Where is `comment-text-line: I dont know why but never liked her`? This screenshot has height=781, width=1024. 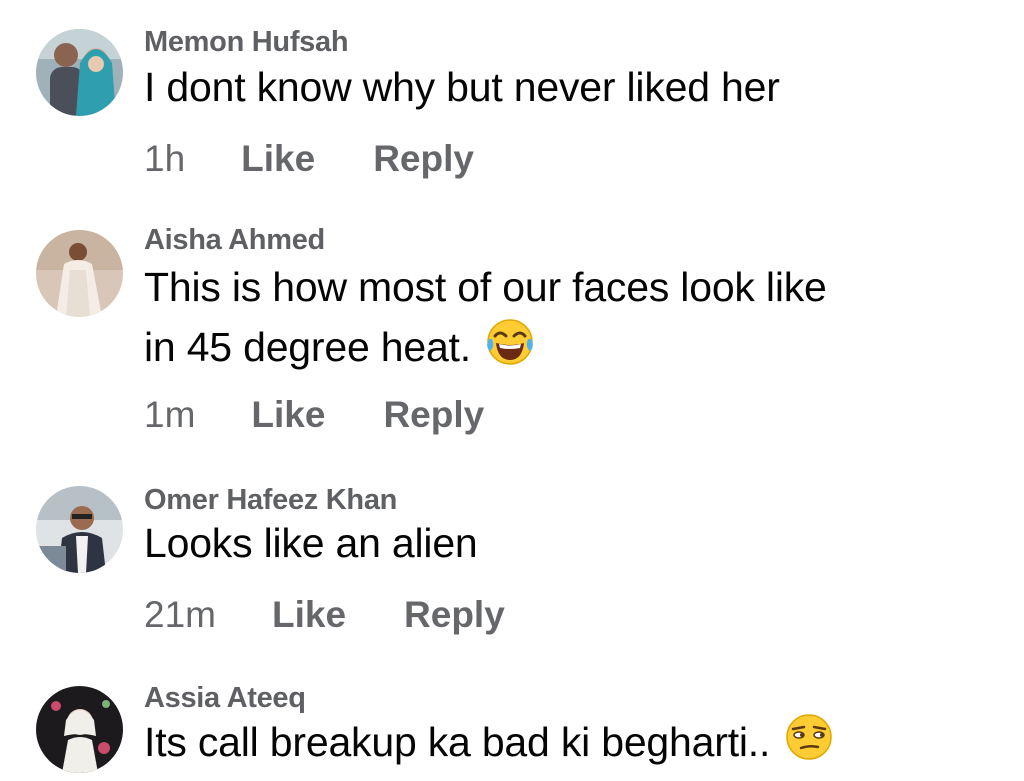
comment-text-line: I dont know why but never liked her is located at coordinates (462, 87).